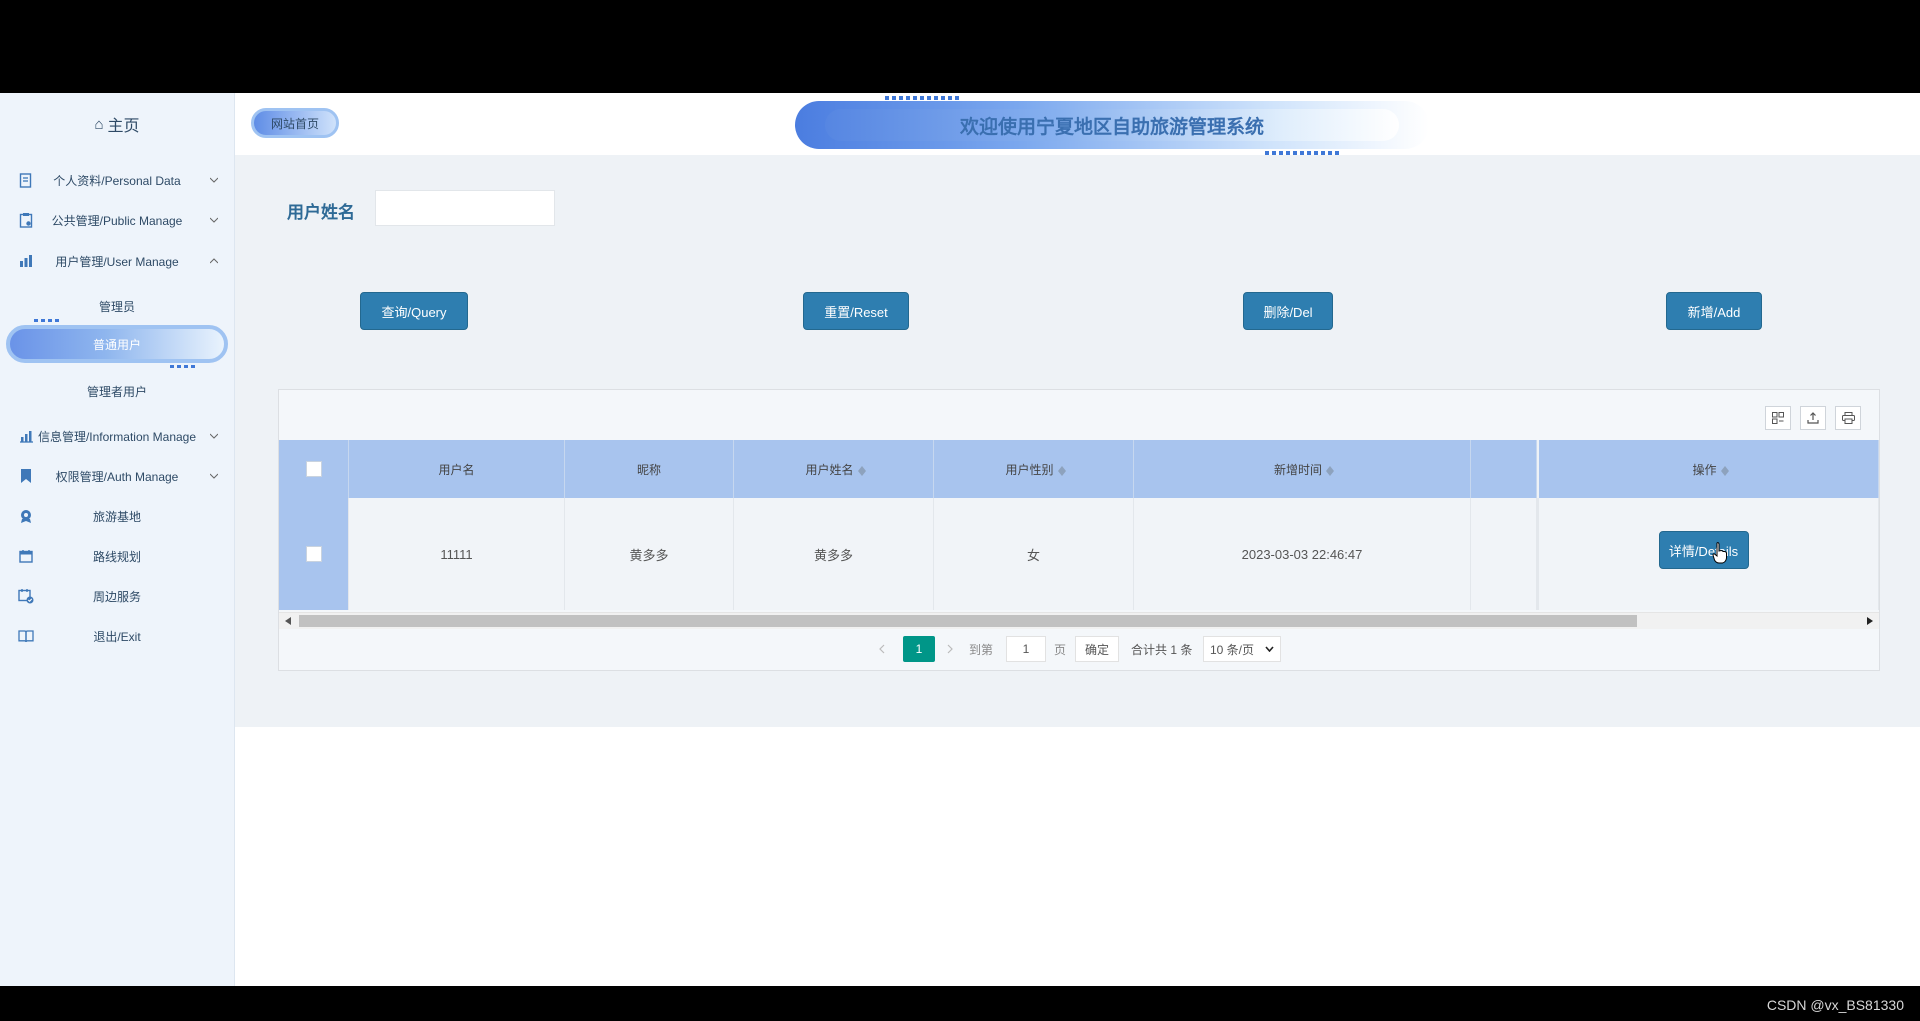 The height and width of the screenshot is (1021, 1920). I want to click on sub-item-label: 普通用户, so click(116, 344).